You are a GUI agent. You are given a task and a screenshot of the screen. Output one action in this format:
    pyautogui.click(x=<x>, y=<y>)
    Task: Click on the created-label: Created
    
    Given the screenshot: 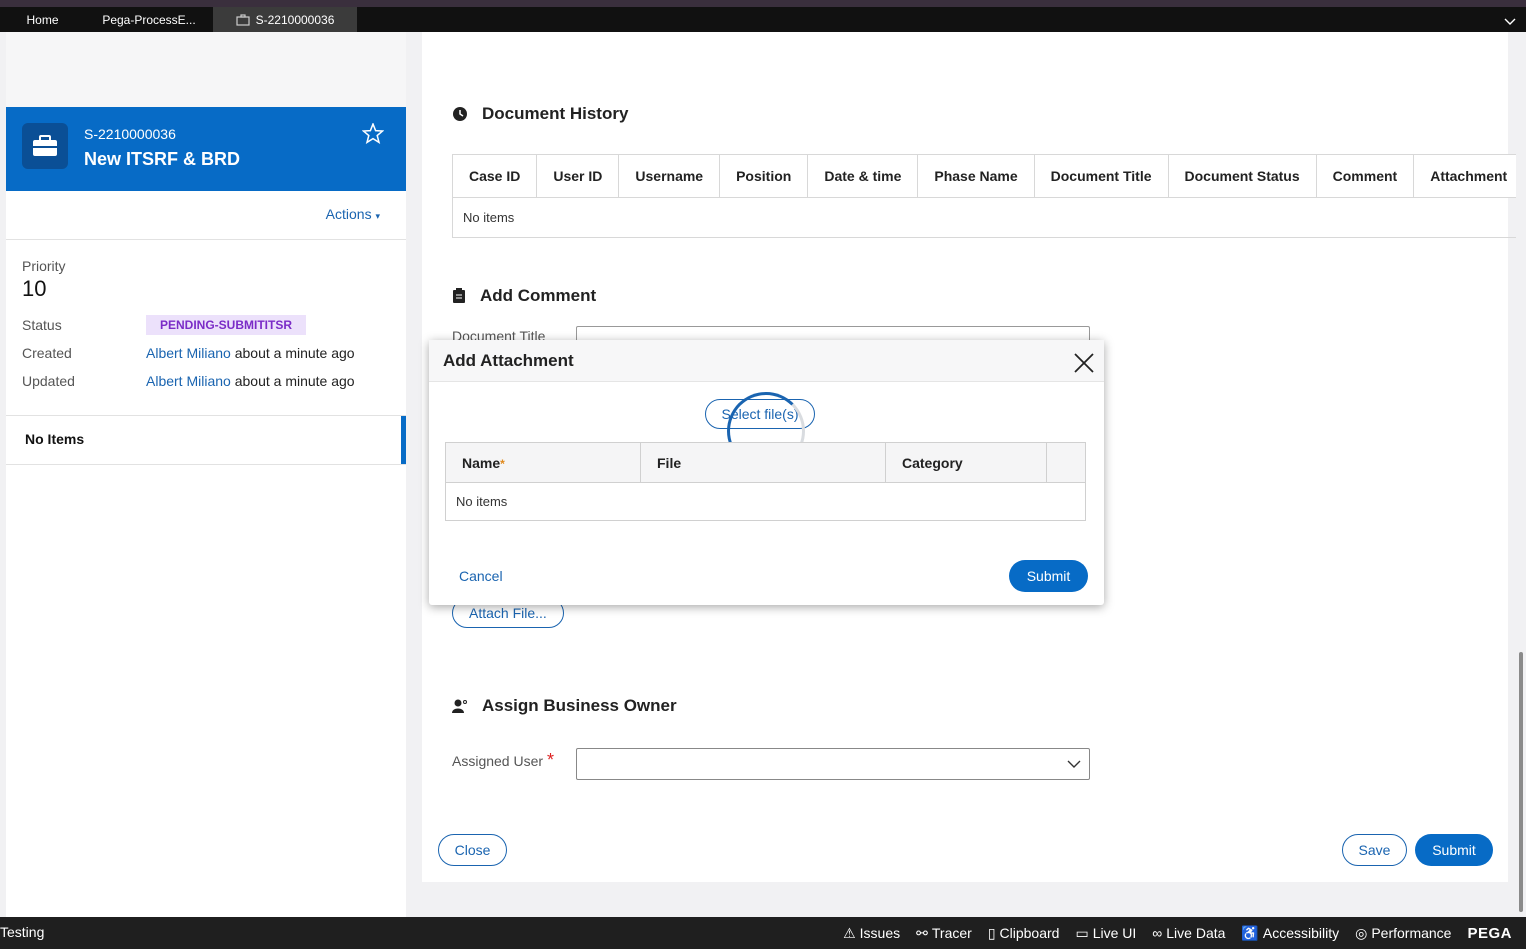 What is the action you would take?
    pyautogui.click(x=47, y=353)
    